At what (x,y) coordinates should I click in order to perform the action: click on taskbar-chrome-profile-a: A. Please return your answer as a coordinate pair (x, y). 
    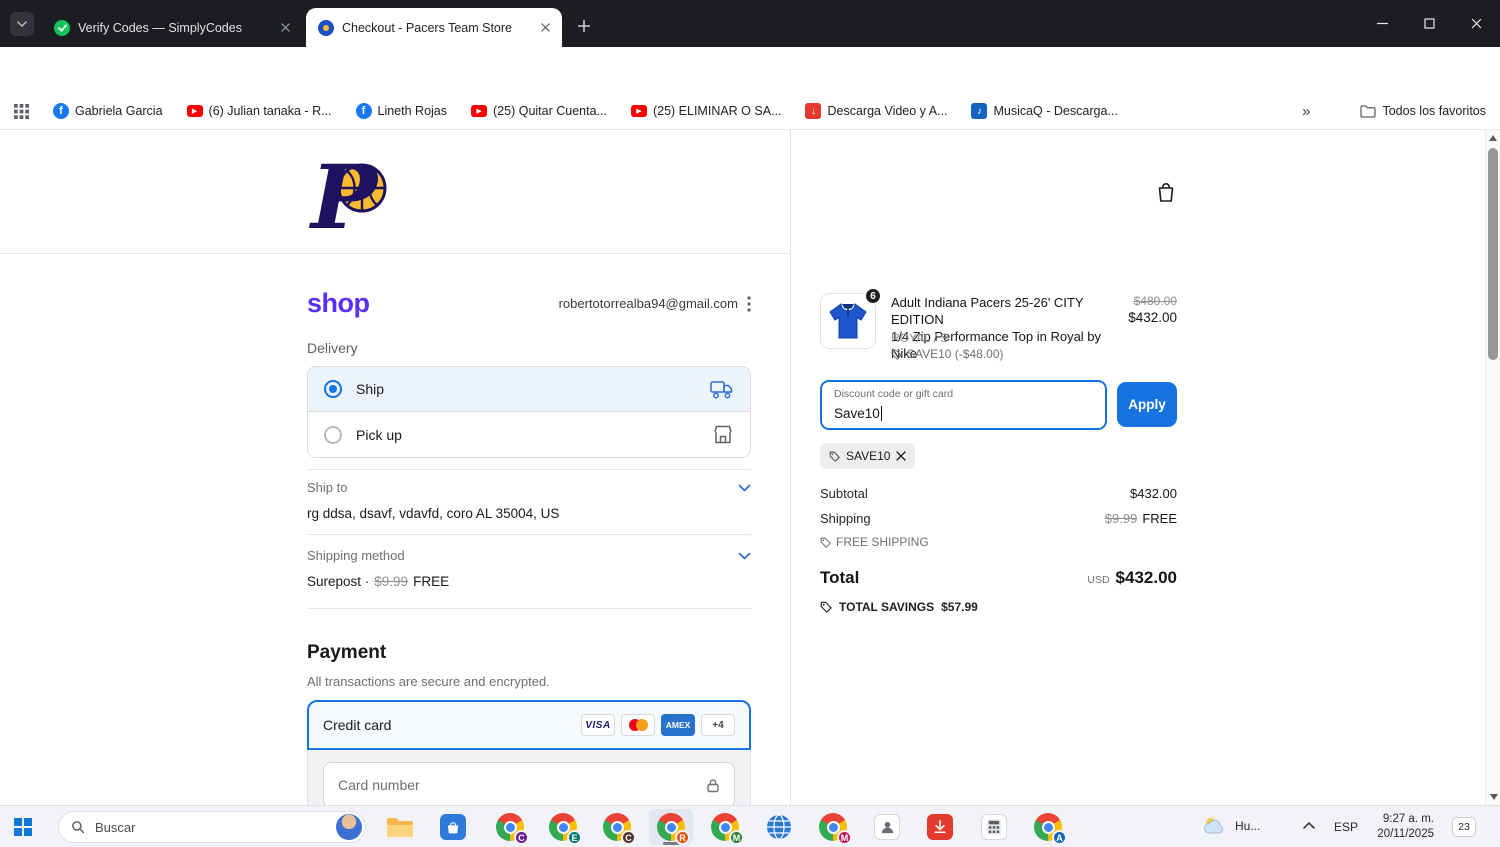
    Looking at the image, I should click on (1050, 829).